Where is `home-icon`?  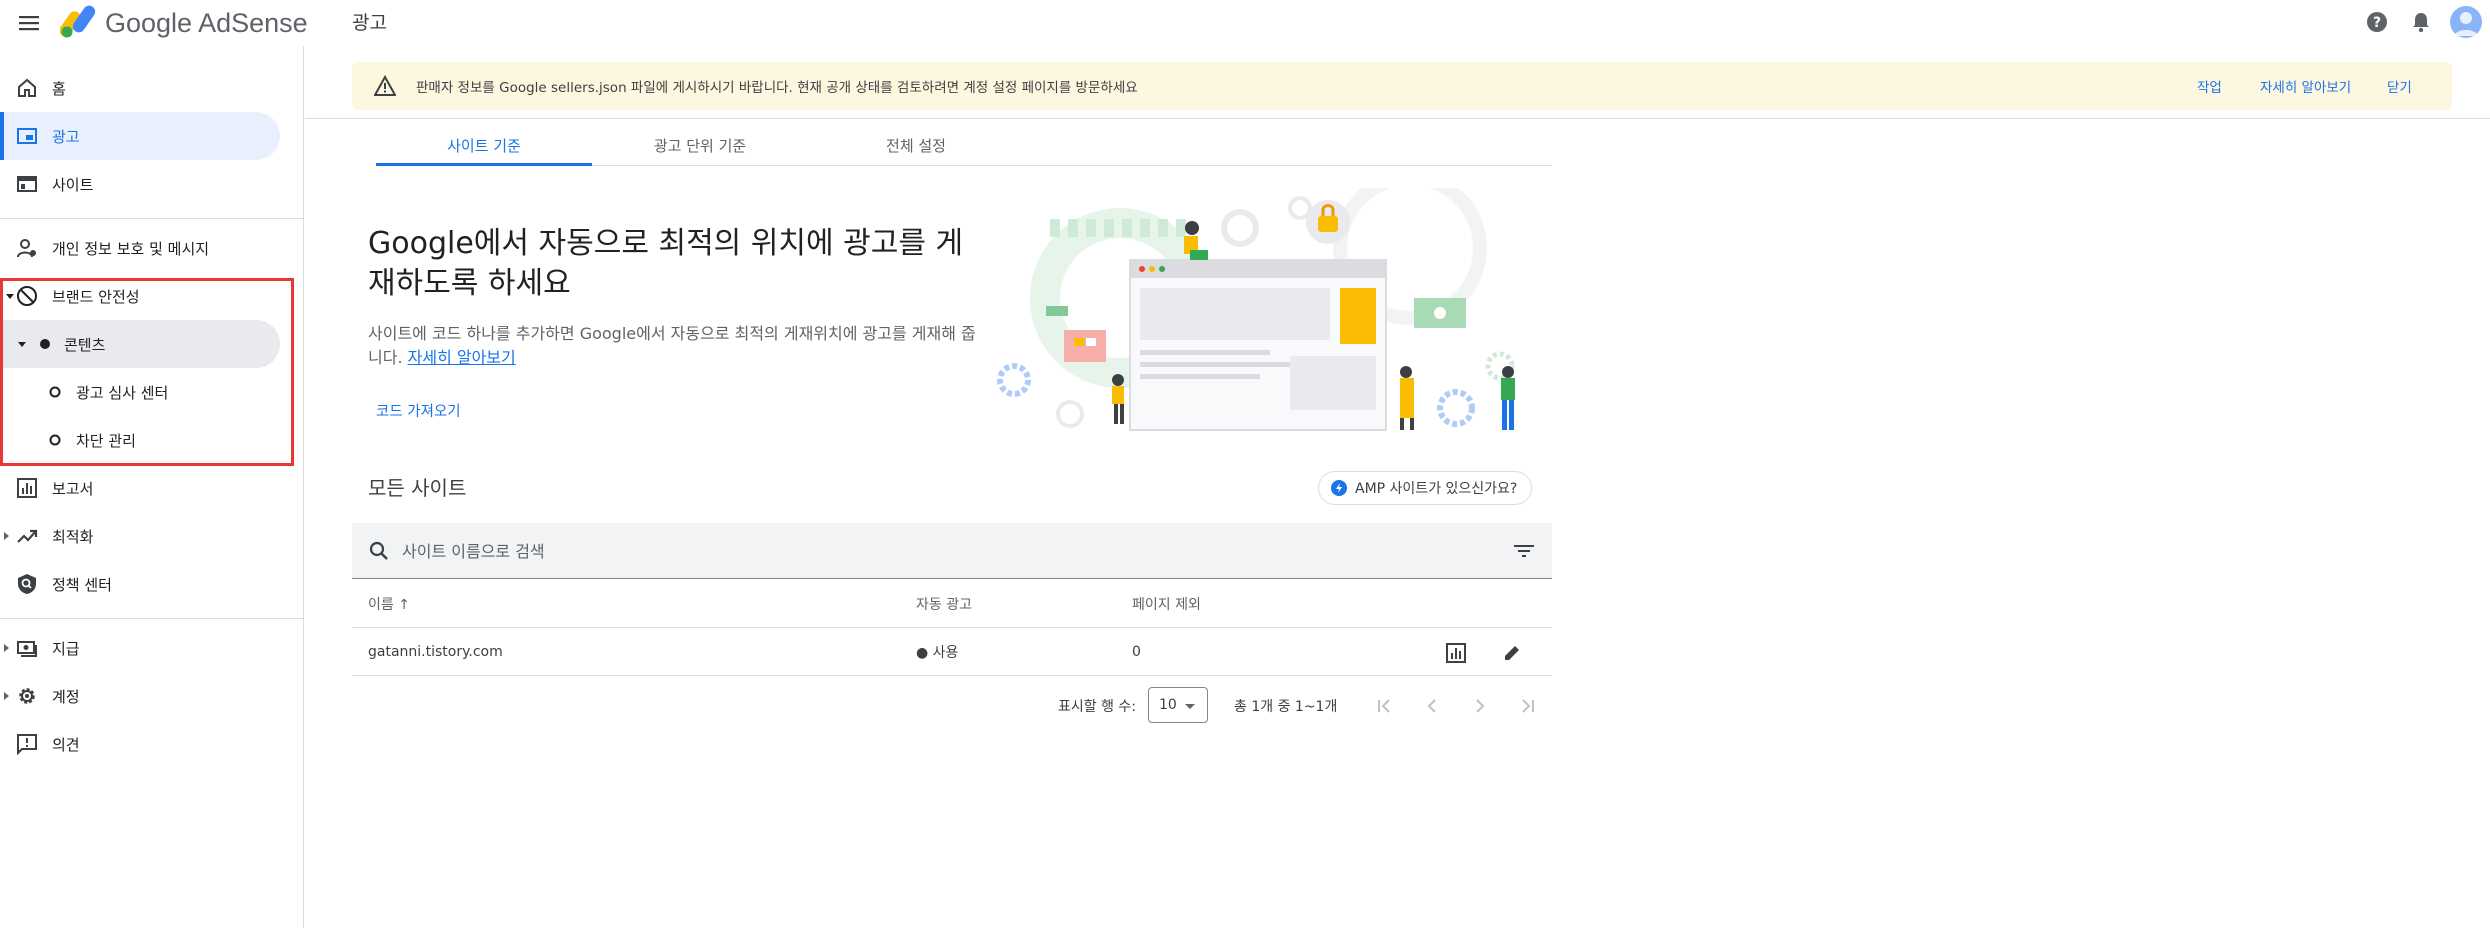 home-icon is located at coordinates (27, 87).